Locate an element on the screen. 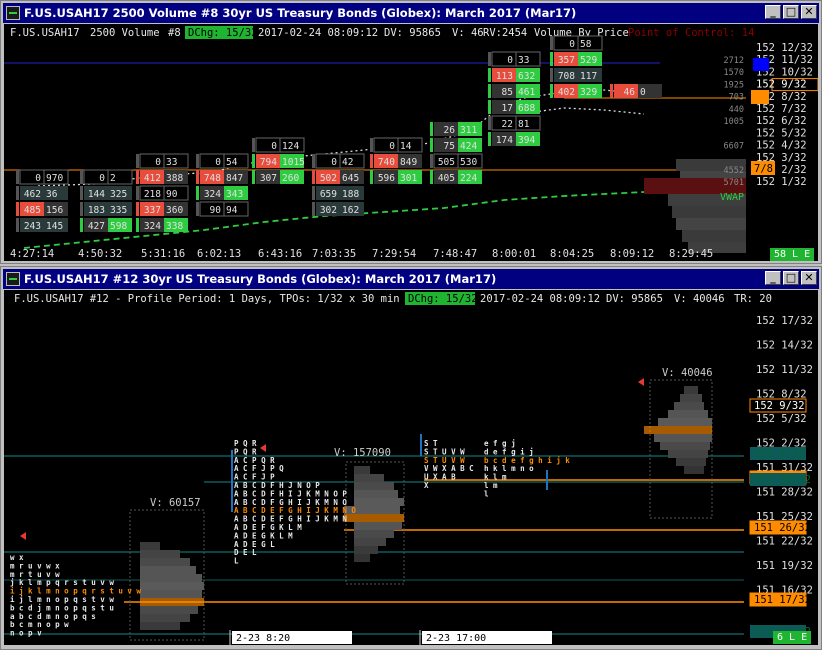 This screenshot has height=650, width=822. date-label: 2-23 17:00 is located at coordinates (456, 638).